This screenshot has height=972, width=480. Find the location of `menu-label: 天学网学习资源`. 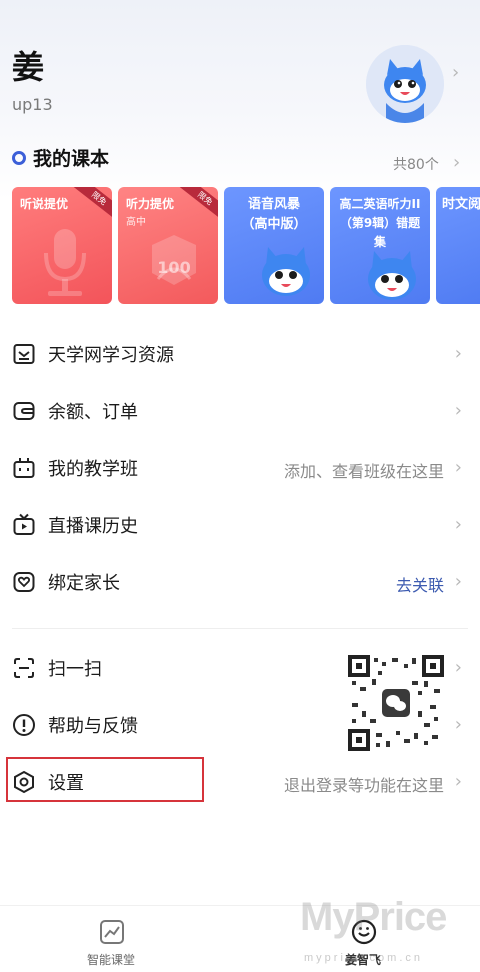

menu-label: 天学网学习资源 is located at coordinates (111, 355).